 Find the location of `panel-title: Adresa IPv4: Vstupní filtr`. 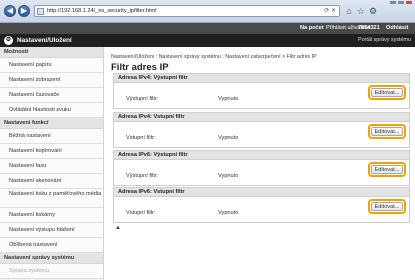

panel-title: Adresa IPv4: Vstupní filtr is located at coordinates (261, 117).